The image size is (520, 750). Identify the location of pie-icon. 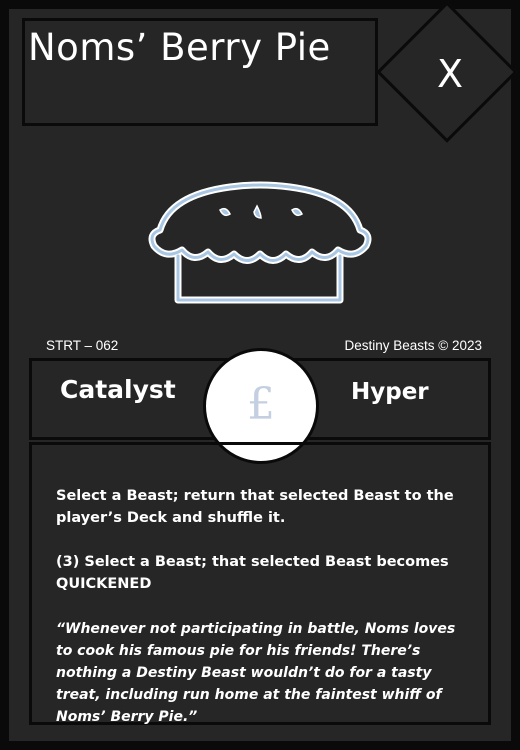
(260, 242).